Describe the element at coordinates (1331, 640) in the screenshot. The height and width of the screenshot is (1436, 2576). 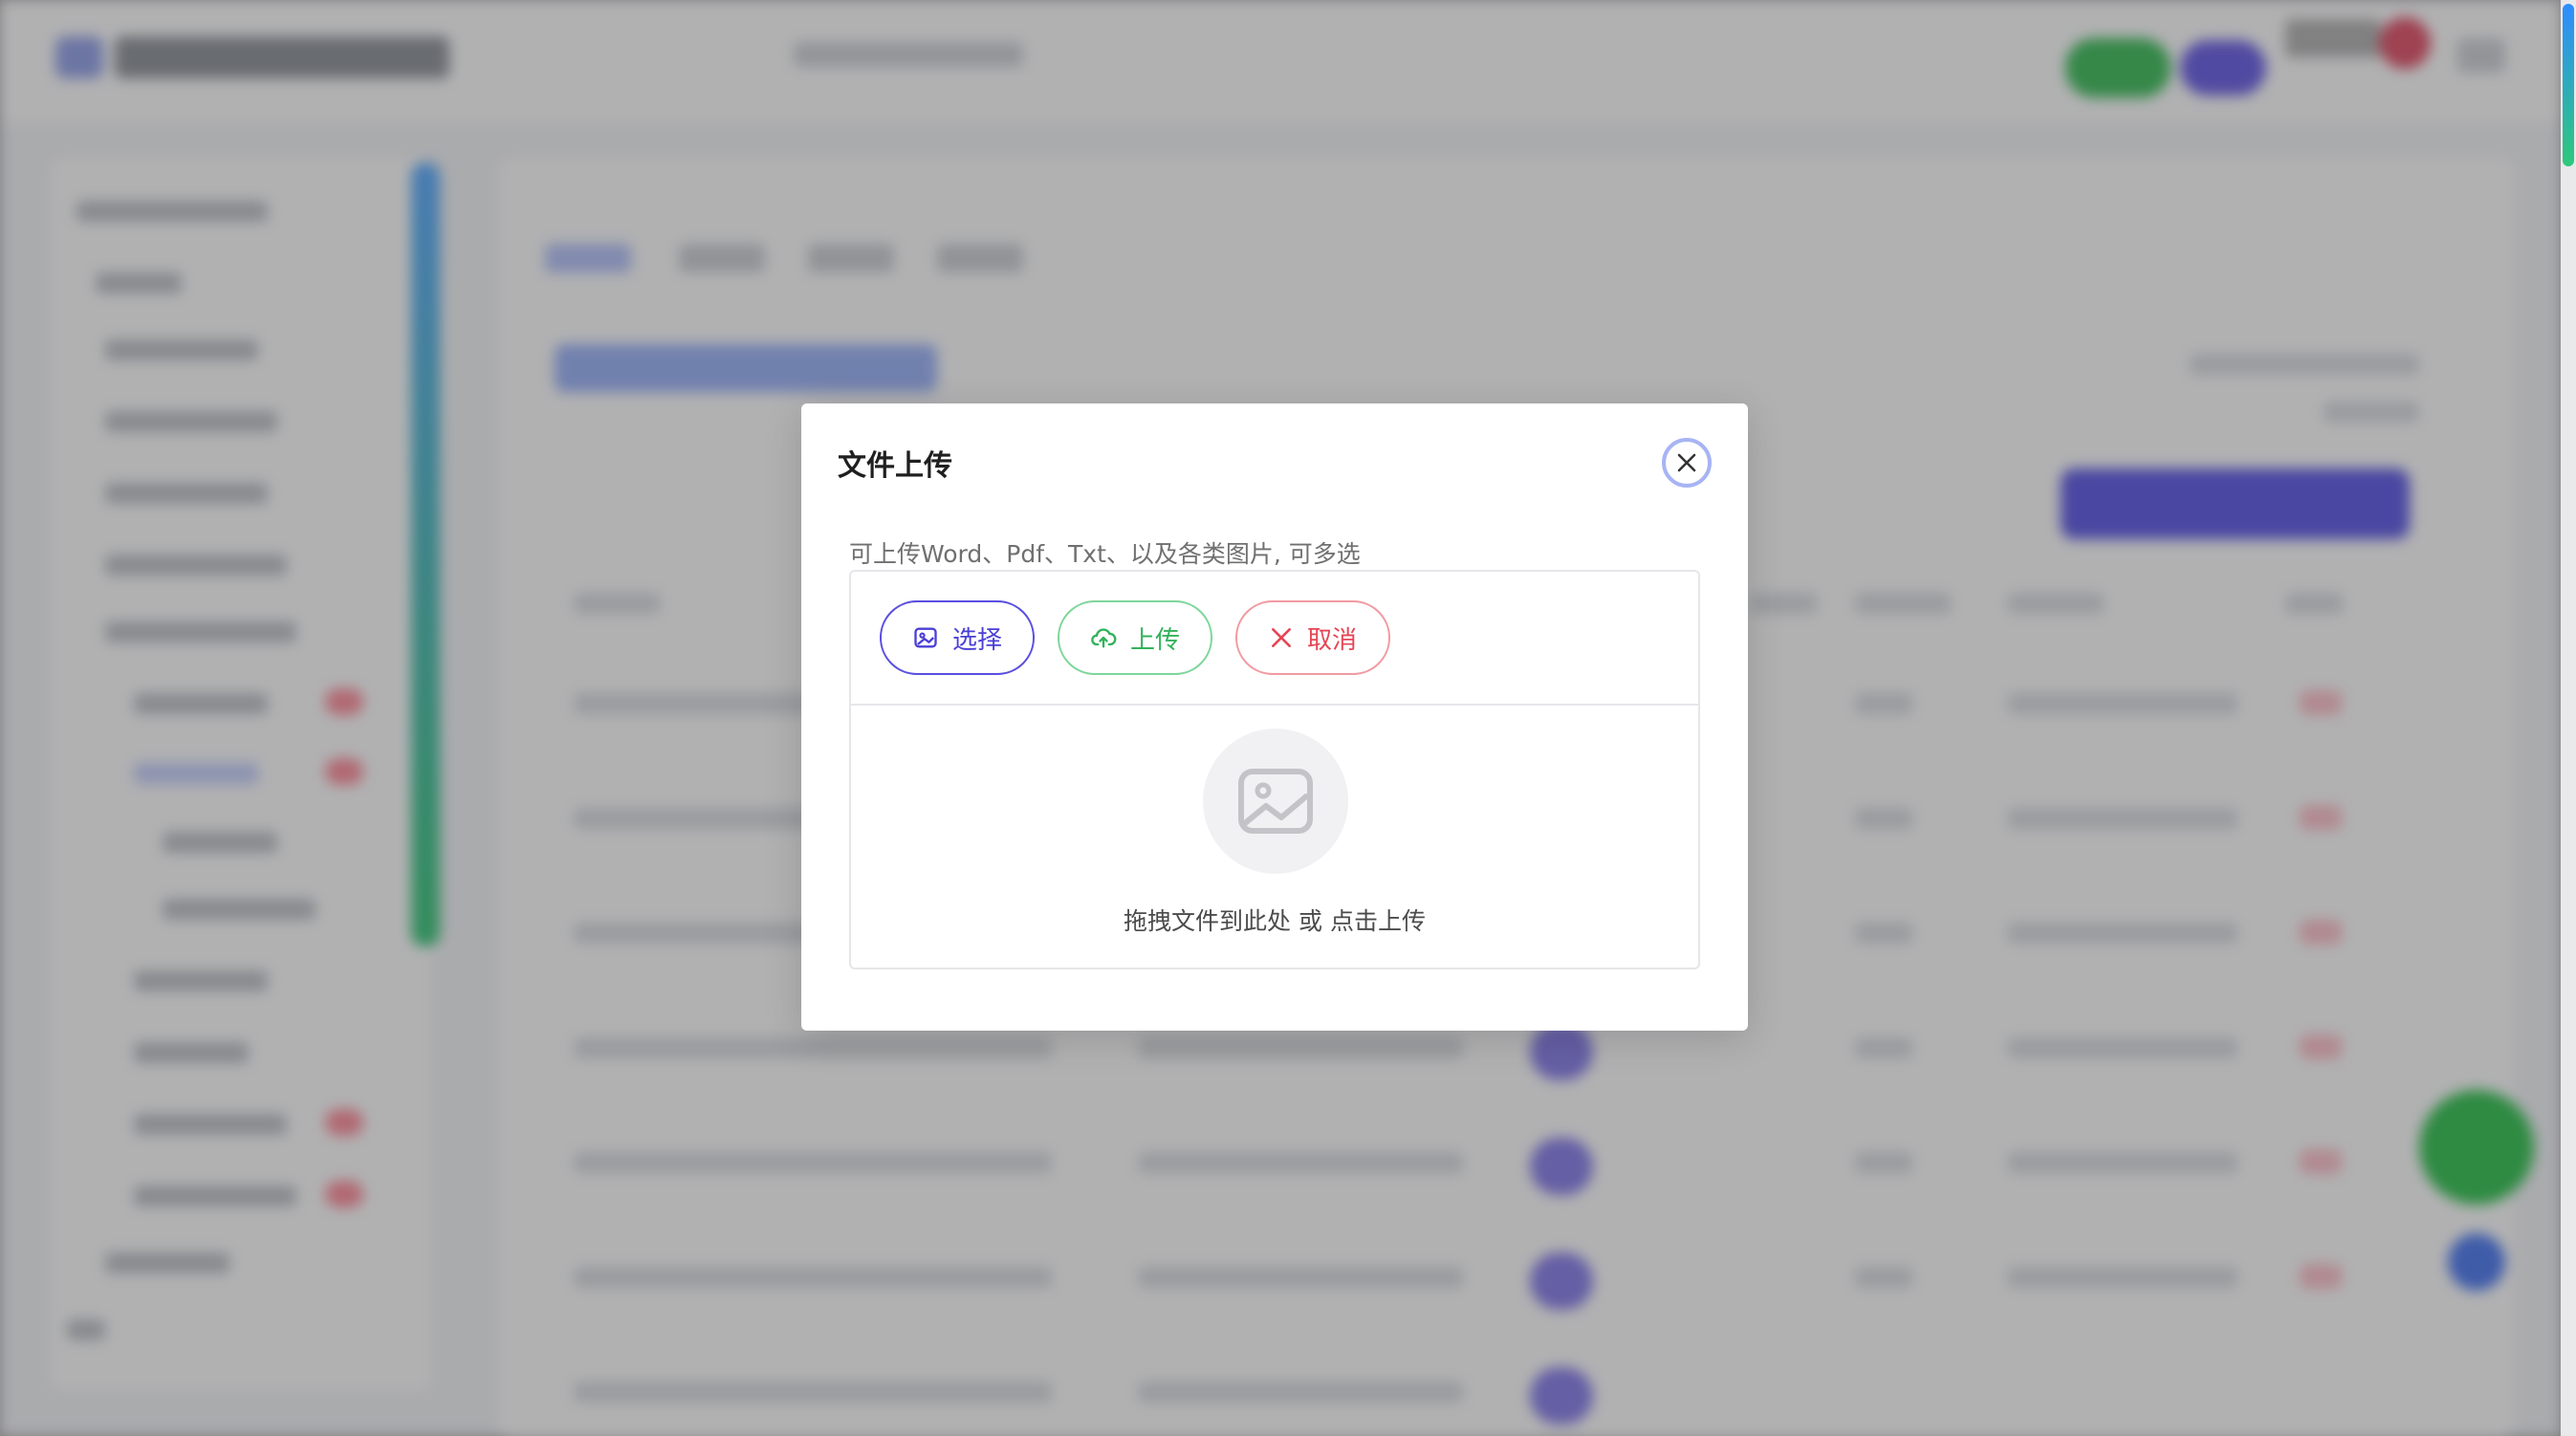
I see `cancel-button-label: 取消` at that location.